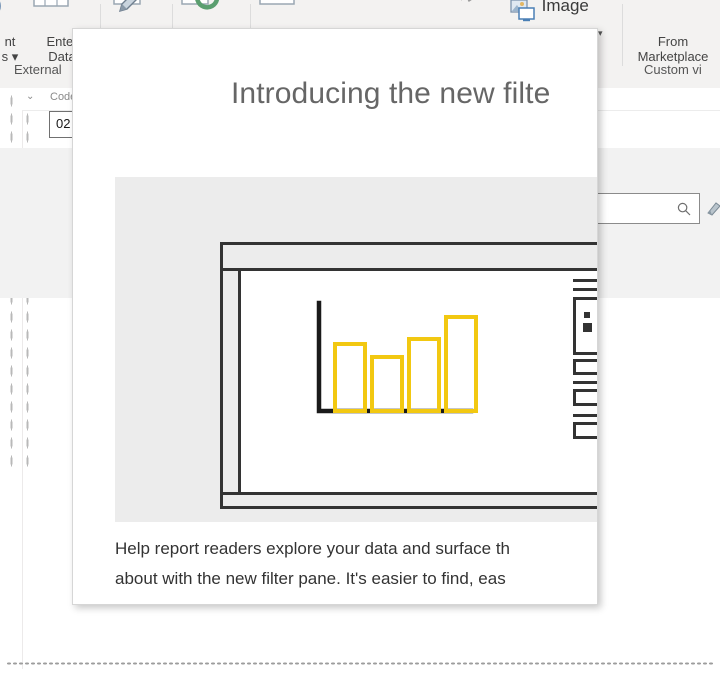 The height and width of the screenshot is (679, 720). What do you see at coordinates (391, 93) in the screenshot?
I see `dialog-title: Introducing the new filte` at bounding box center [391, 93].